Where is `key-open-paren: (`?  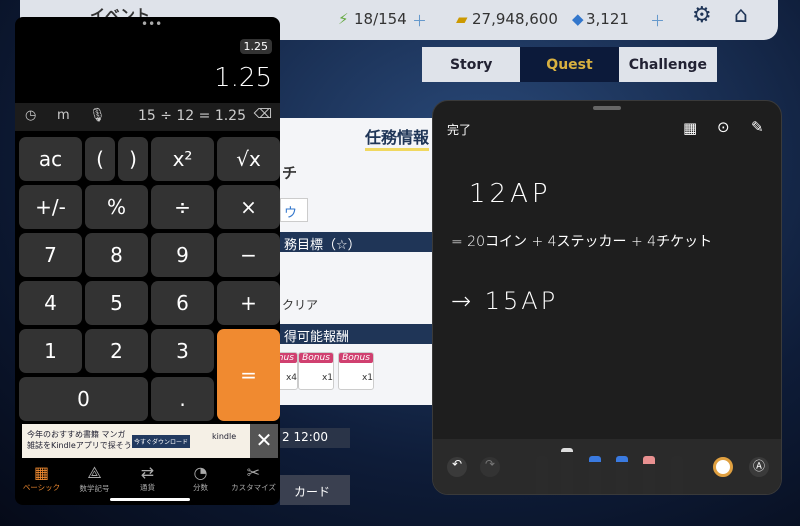 key-open-paren: ( is located at coordinates (100, 159).